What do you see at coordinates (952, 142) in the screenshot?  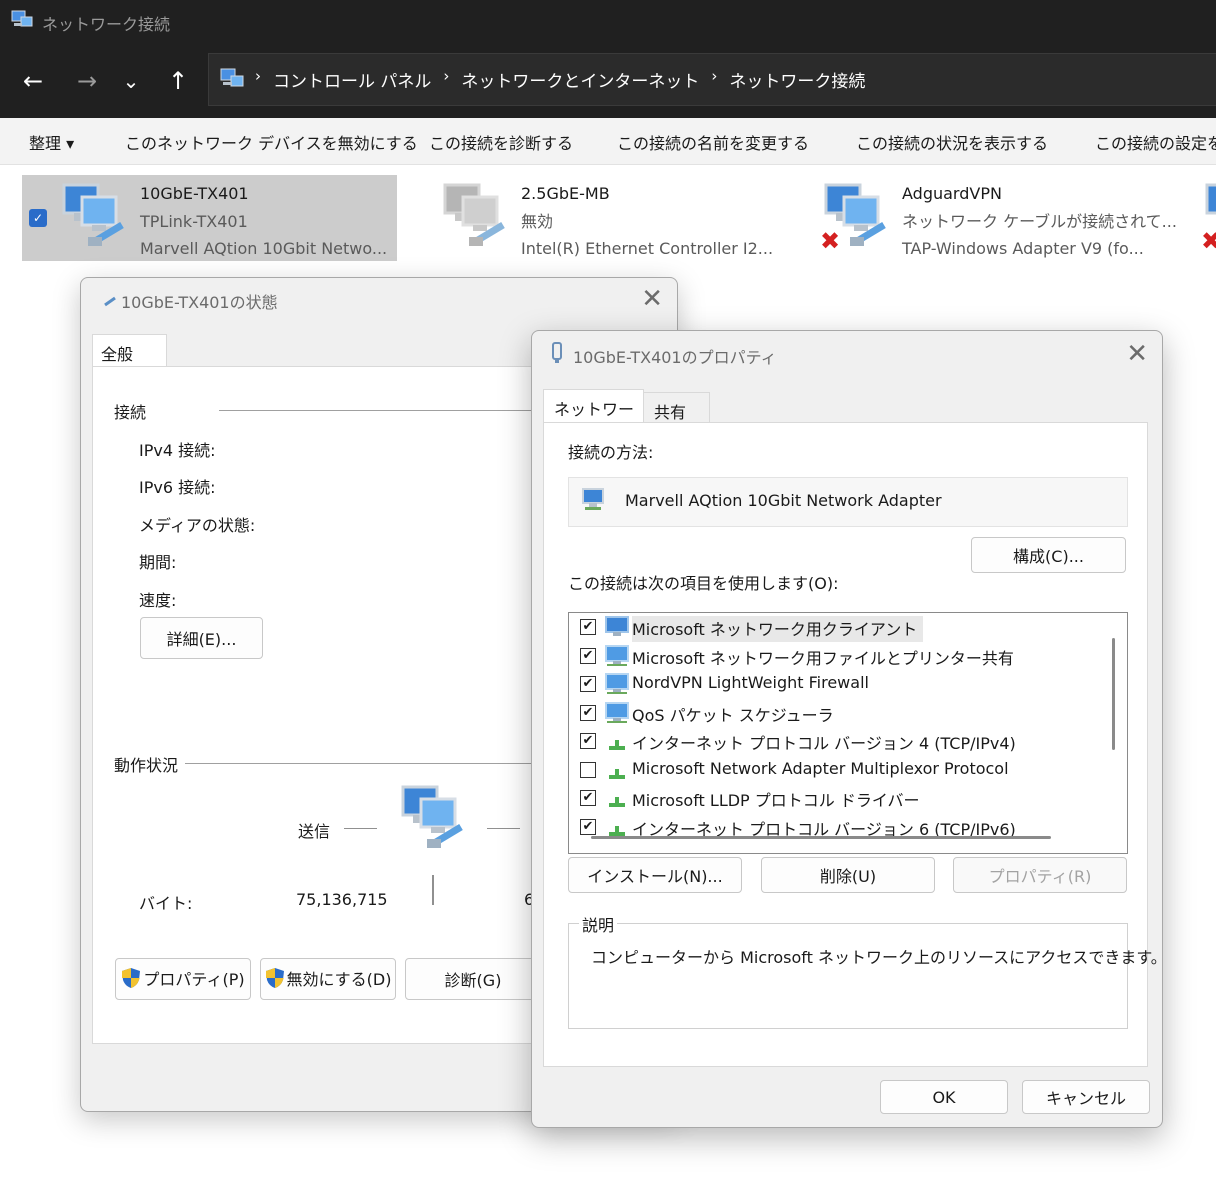 I see `view-status-command: この接続の状況を表示する` at bounding box center [952, 142].